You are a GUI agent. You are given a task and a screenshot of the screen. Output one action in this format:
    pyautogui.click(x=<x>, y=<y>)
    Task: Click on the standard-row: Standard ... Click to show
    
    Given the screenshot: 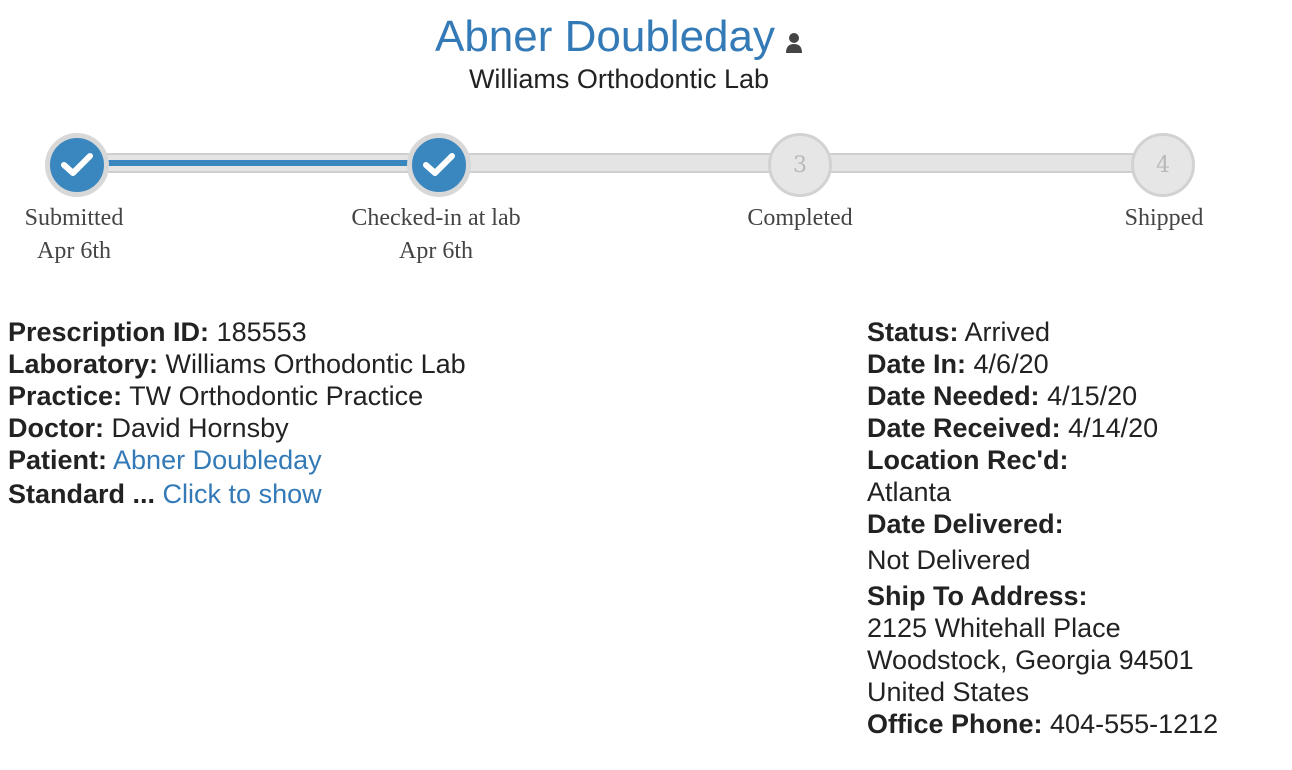 What is the action you would take?
    pyautogui.click(x=237, y=494)
    